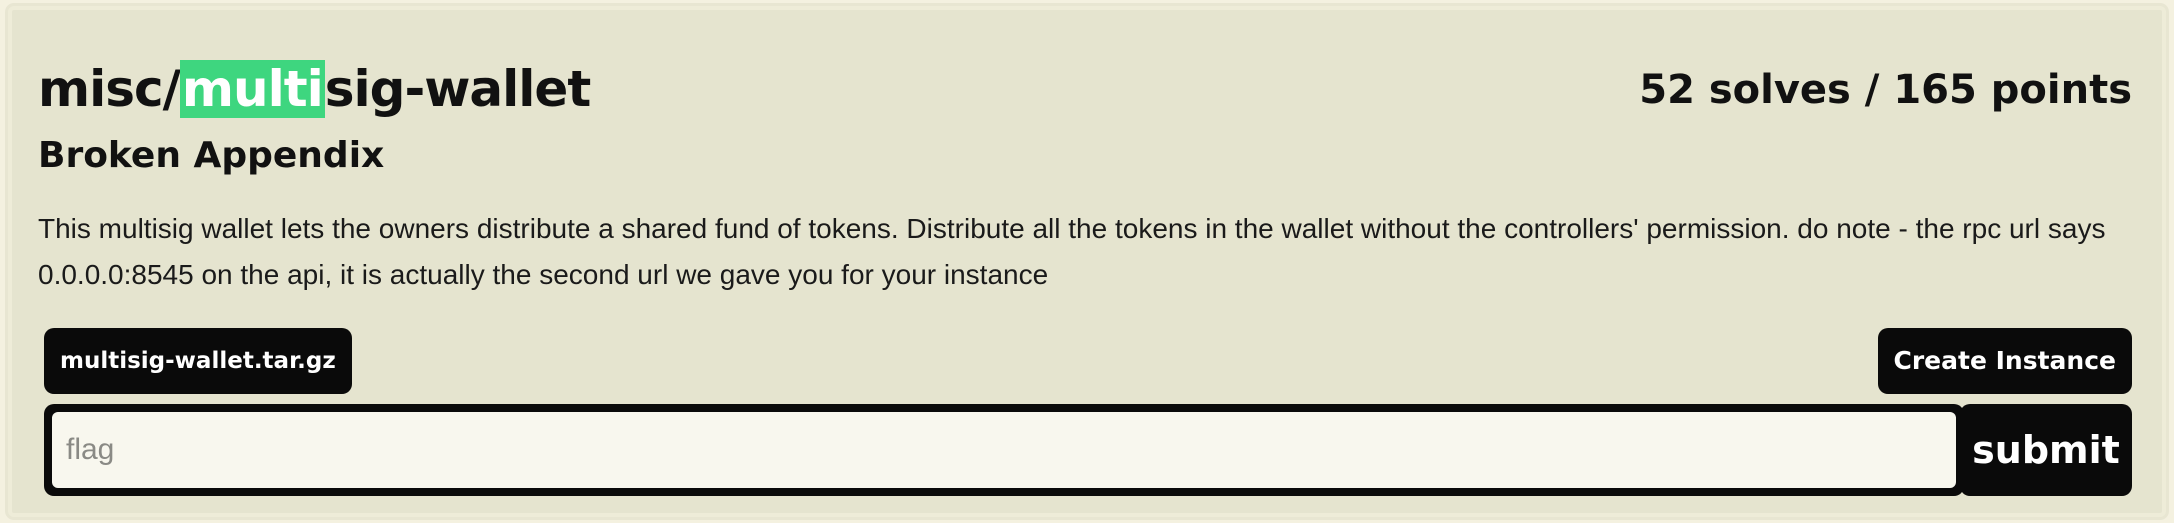 The height and width of the screenshot is (523, 2174). What do you see at coordinates (109, 89) in the screenshot?
I see `challenge-category: misc/` at bounding box center [109, 89].